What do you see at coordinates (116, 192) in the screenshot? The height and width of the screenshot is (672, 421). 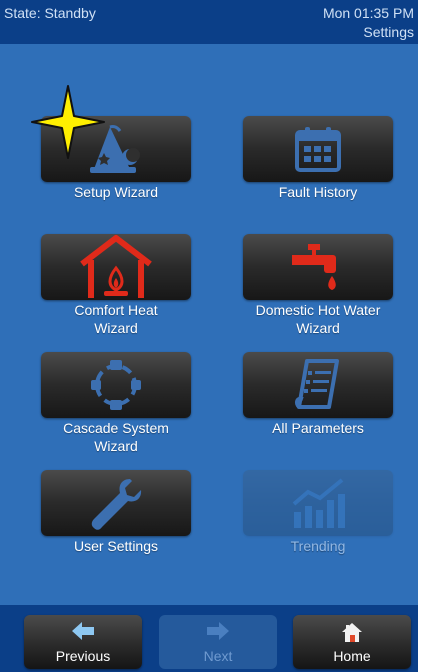 I see `setup-wizard-label: Setup Wizard` at bounding box center [116, 192].